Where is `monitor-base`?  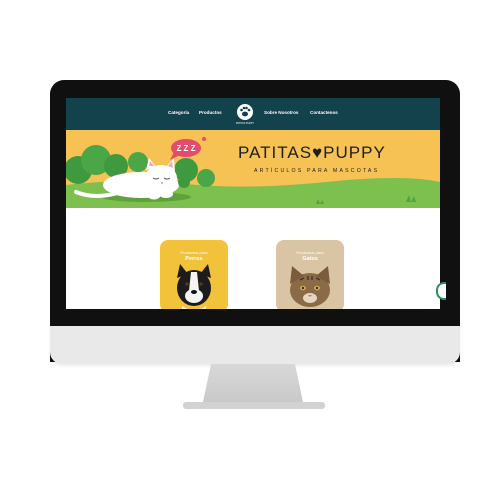 monitor-base is located at coordinates (254, 405).